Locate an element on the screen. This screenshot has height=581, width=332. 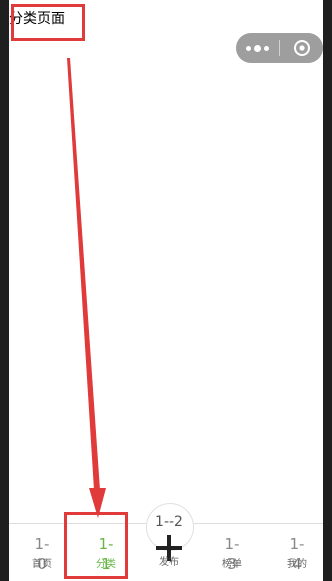
annotation-arrow is located at coordinates (86, 288).